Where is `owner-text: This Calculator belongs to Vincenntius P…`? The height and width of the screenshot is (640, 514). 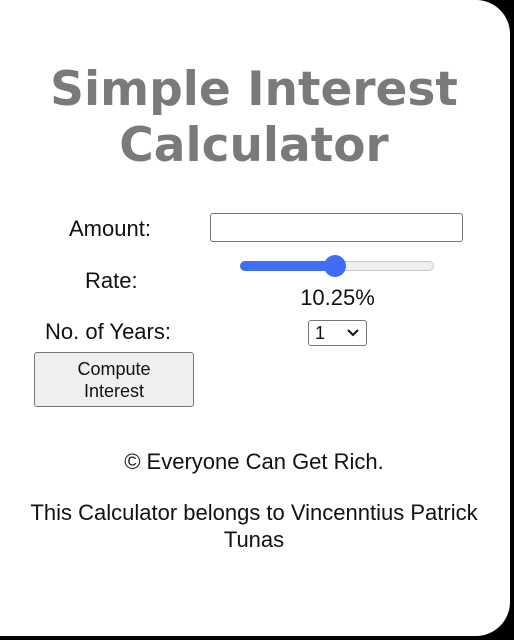 owner-text: This Calculator belongs to Vincenntius P… is located at coordinates (254, 526).